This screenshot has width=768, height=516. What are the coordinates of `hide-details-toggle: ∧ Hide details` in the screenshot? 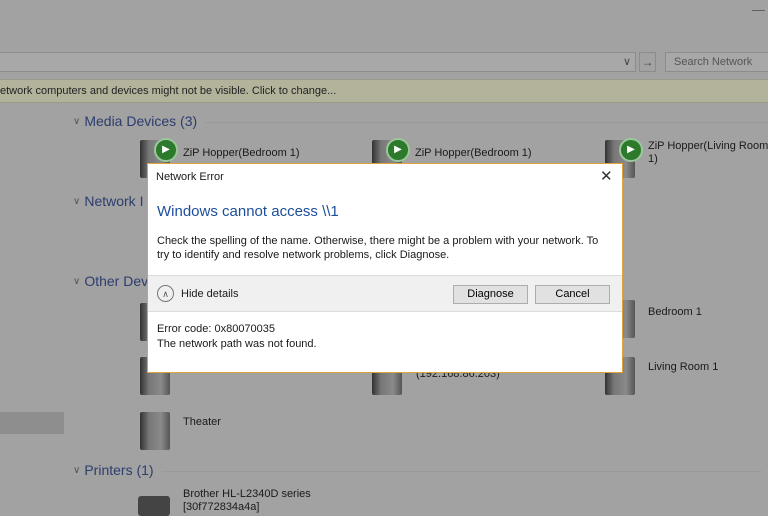 It's located at (197, 293).